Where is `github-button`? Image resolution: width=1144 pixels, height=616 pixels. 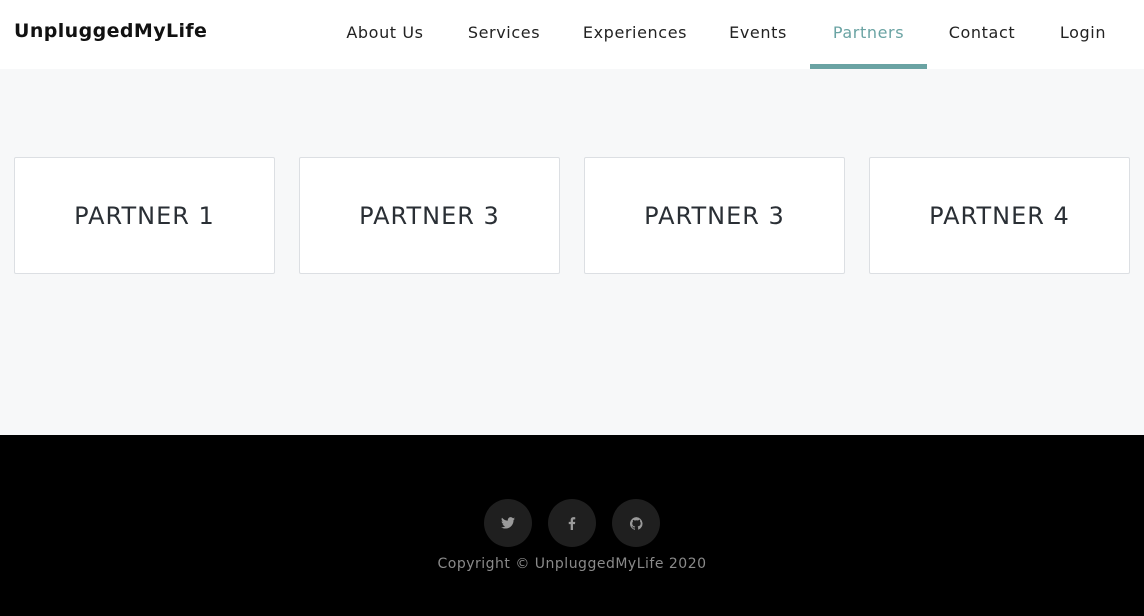
github-button is located at coordinates (636, 523).